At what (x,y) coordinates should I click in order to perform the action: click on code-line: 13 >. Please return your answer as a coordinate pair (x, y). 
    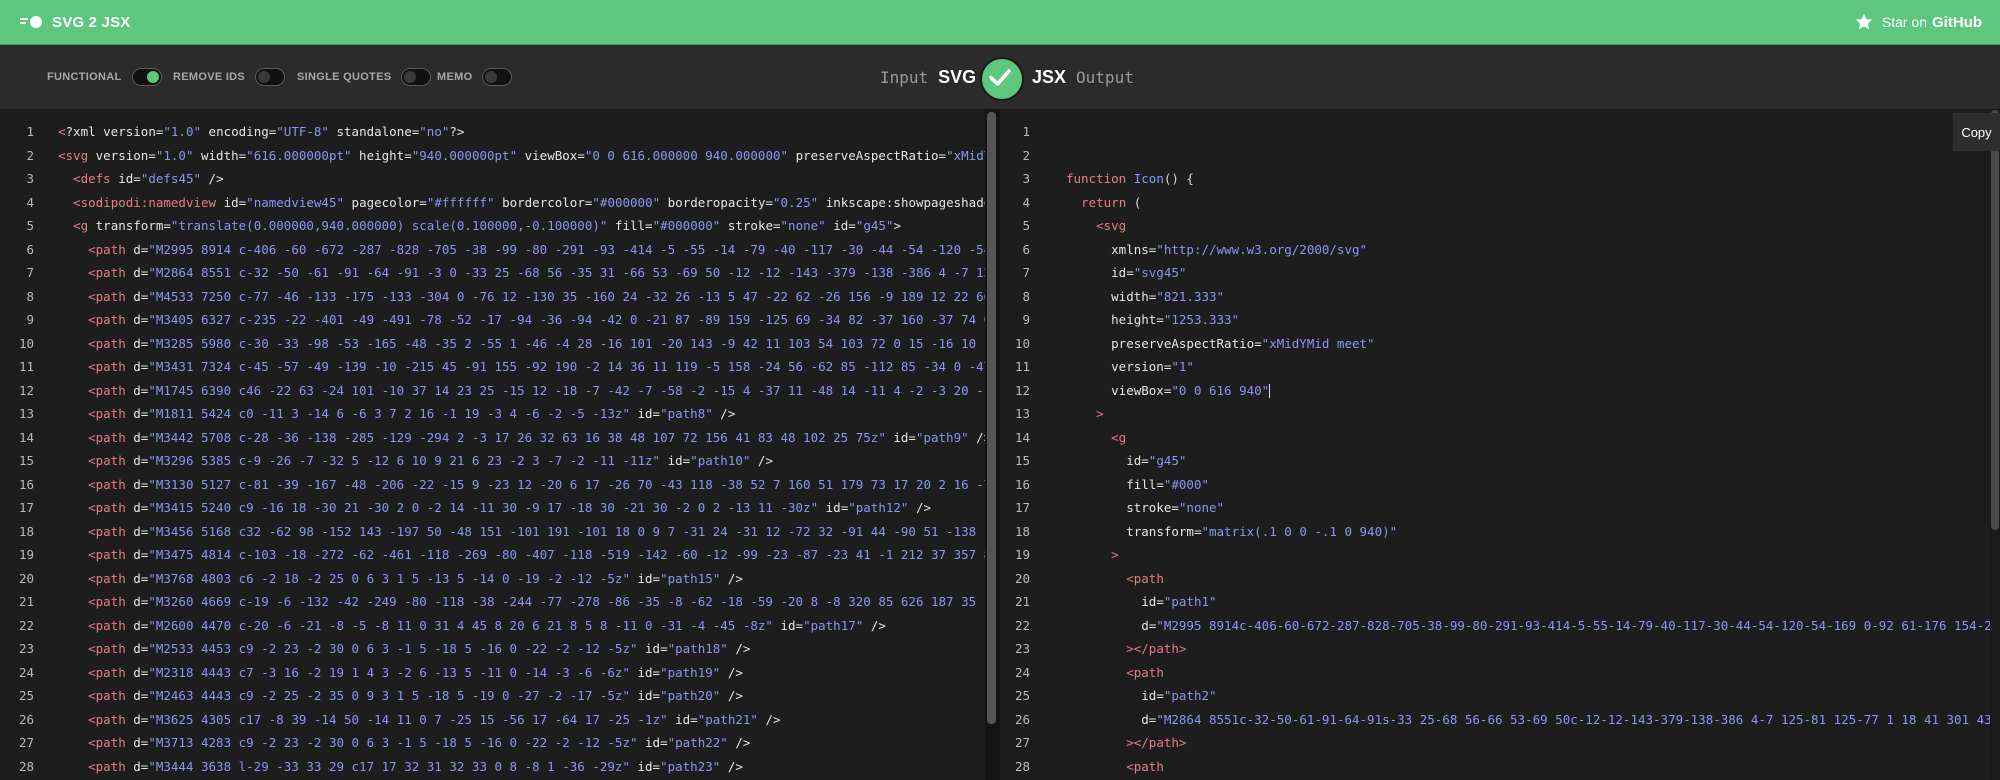
    Looking at the image, I should click on (1500, 414).